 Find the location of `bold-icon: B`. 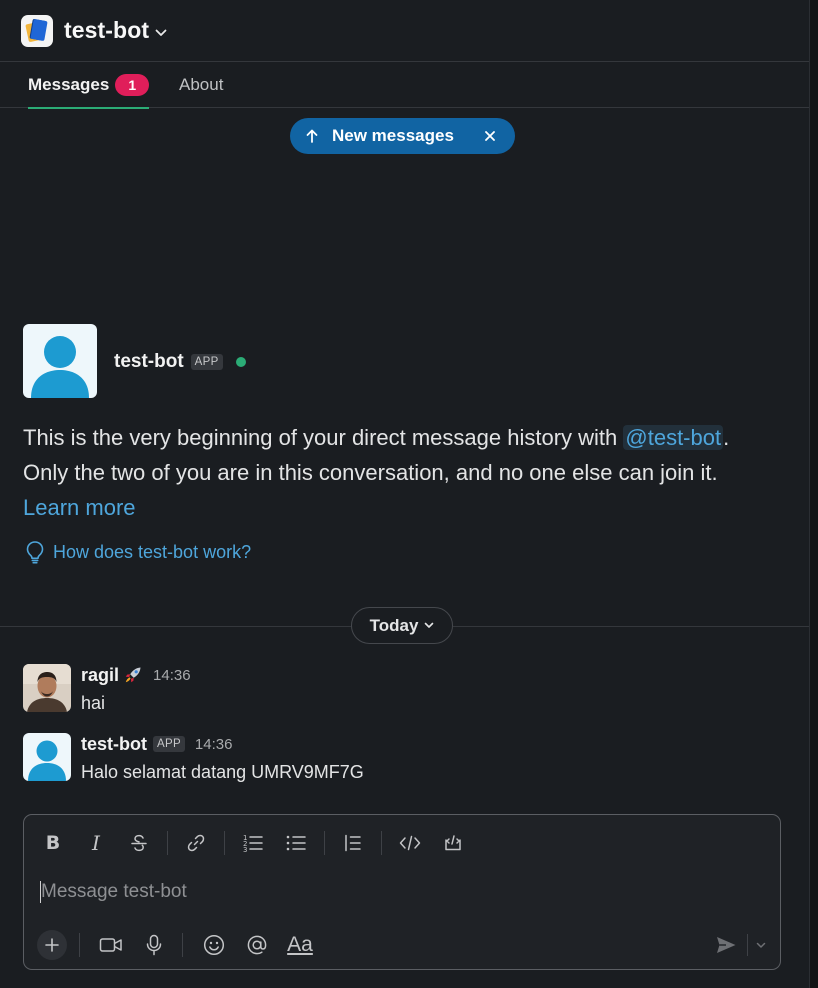

bold-icon: B is located at coordinates (53, 843).